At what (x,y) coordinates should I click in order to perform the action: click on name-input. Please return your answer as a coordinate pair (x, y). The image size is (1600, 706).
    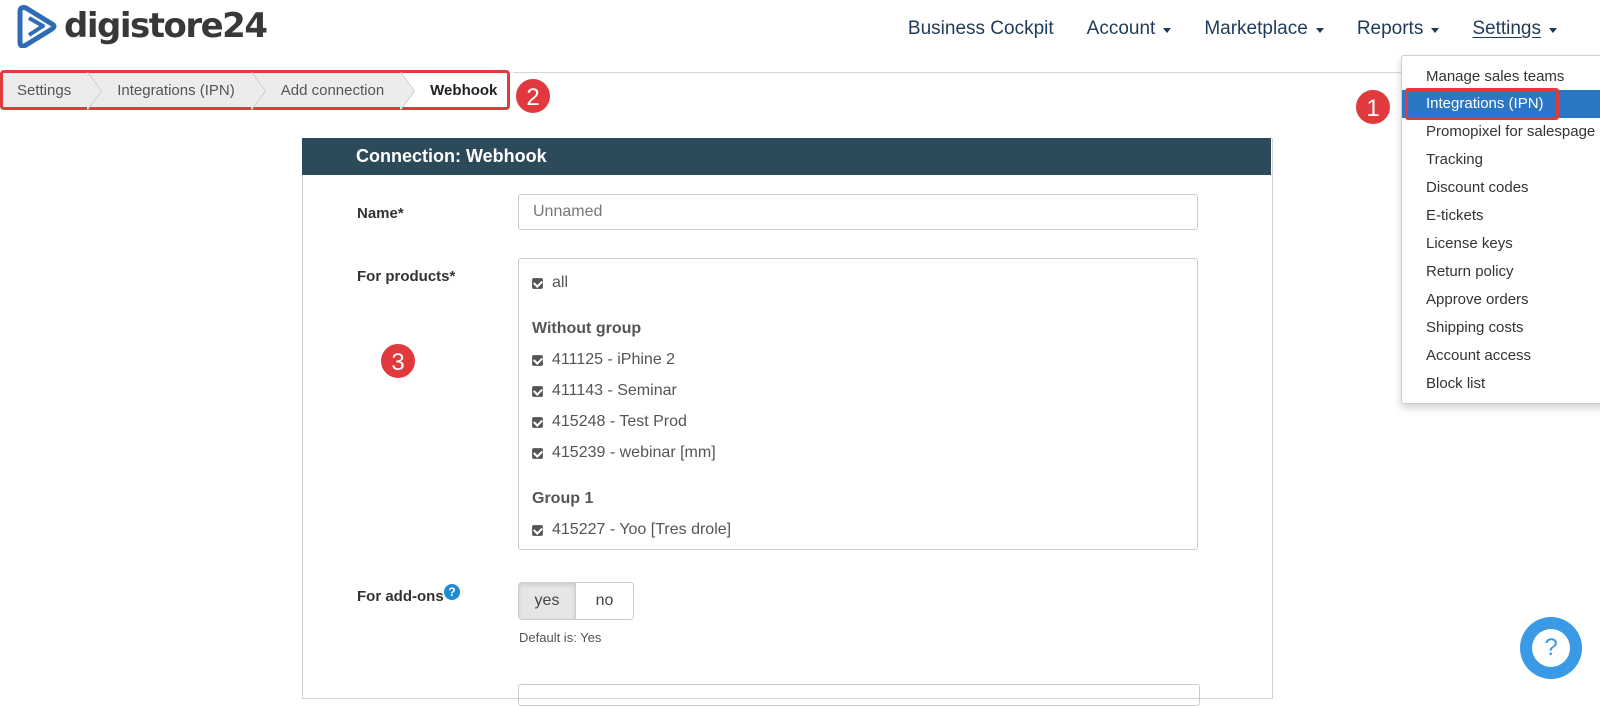
    Looking at the image, I should click on (858, 212).